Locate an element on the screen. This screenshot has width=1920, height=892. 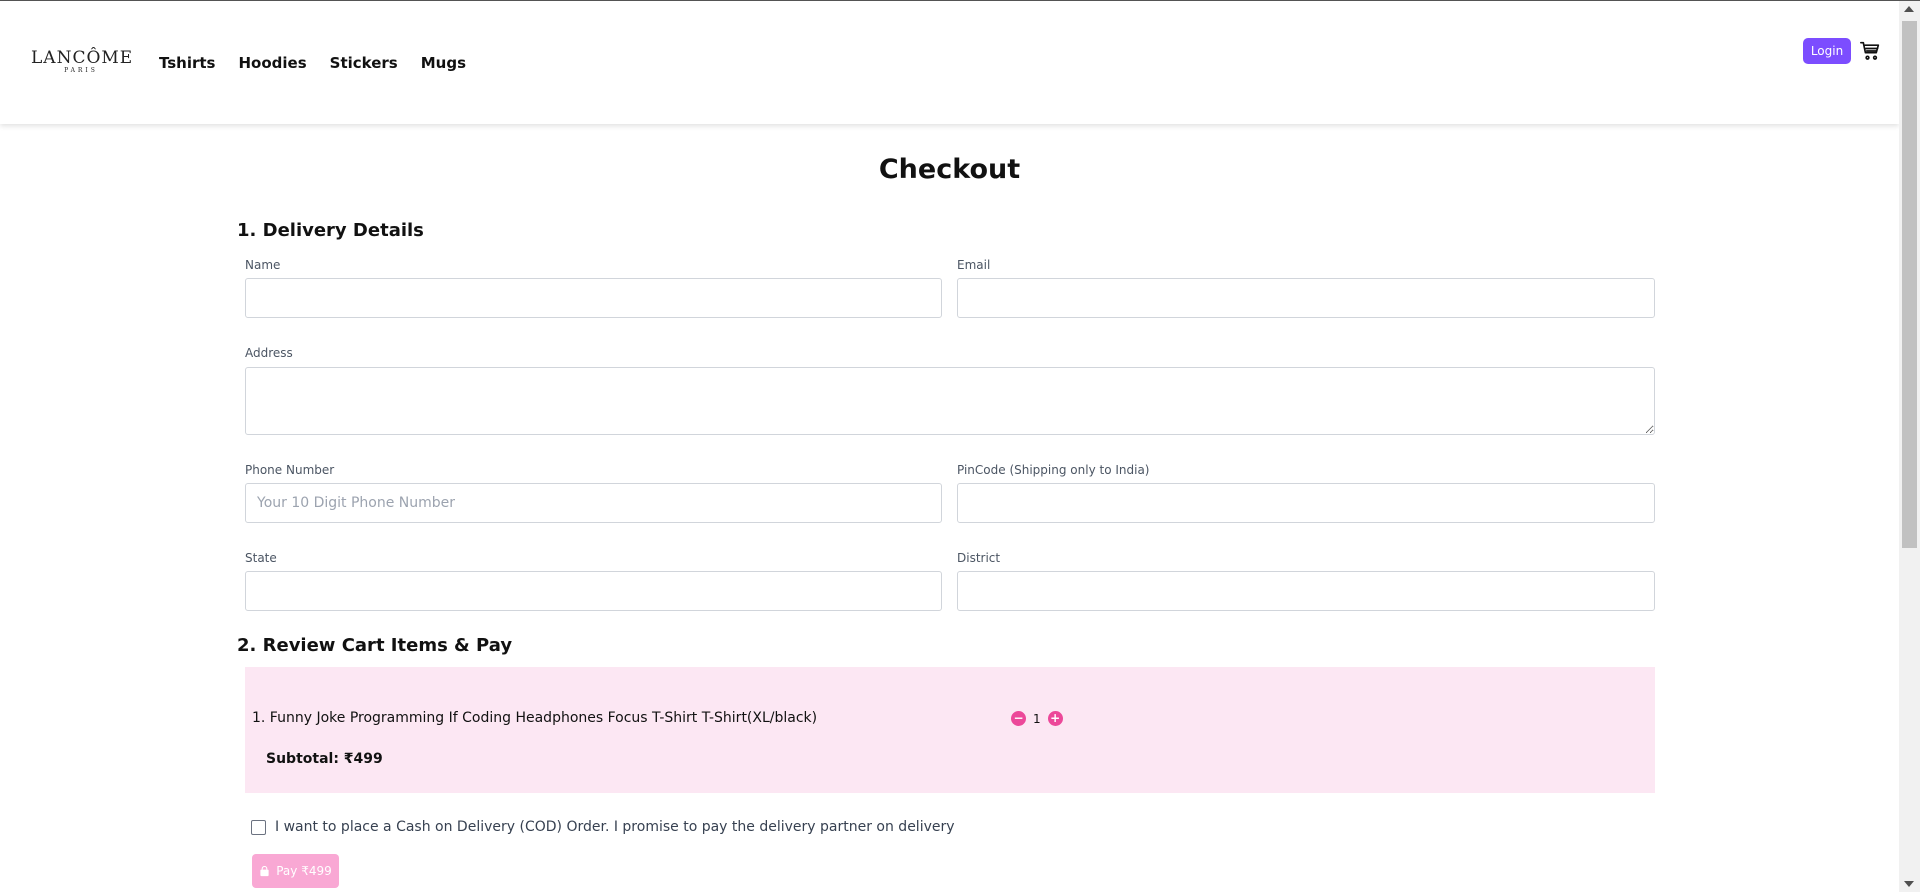
cart-subtotal: Subtotal: ₹499 is located at coordinates (324, 759).